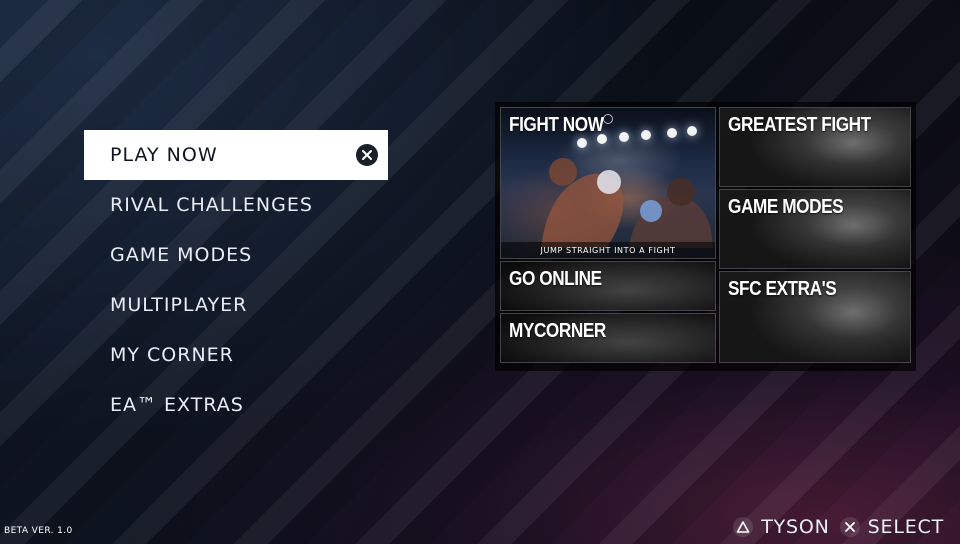 The image size is (960, 544). Describe the element at coordinates (608, 183) in the screenshot. I see `tile-fight-now: FIGHT NOW JUMP STRAIGHT INTO A FIGHT` at that location.